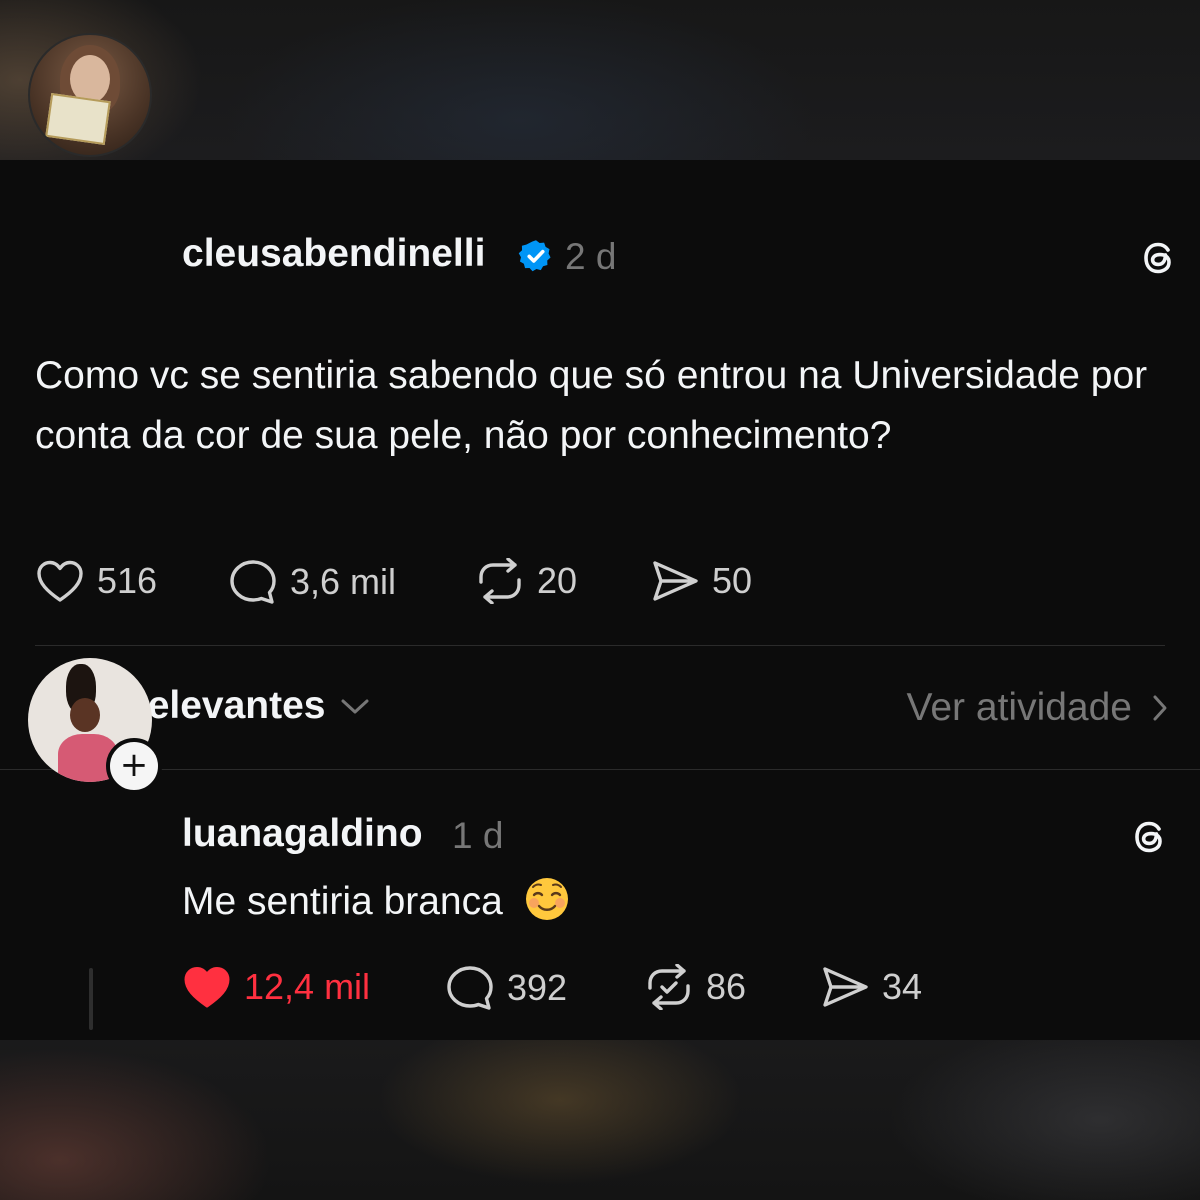 The image size is (1200, 1200). I want to click on post-time: 2 d, so click(591, 256).